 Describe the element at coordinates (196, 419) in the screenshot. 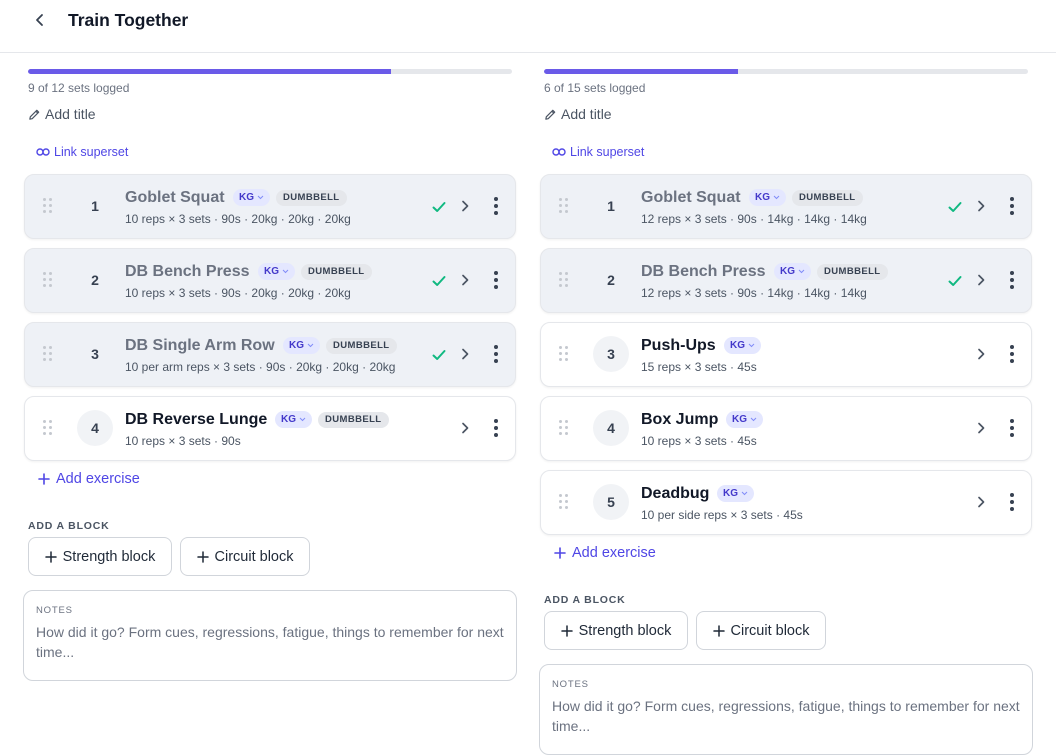

I see `exercise-name: DB Reverse Lunge` at that location.